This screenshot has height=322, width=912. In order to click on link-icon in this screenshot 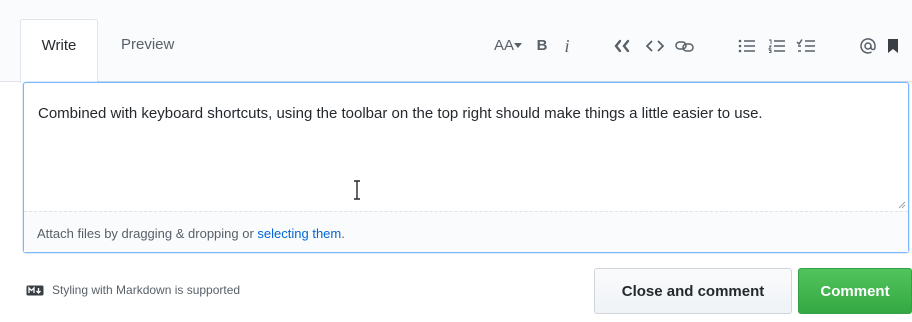, I will do `click(684, 46)`.